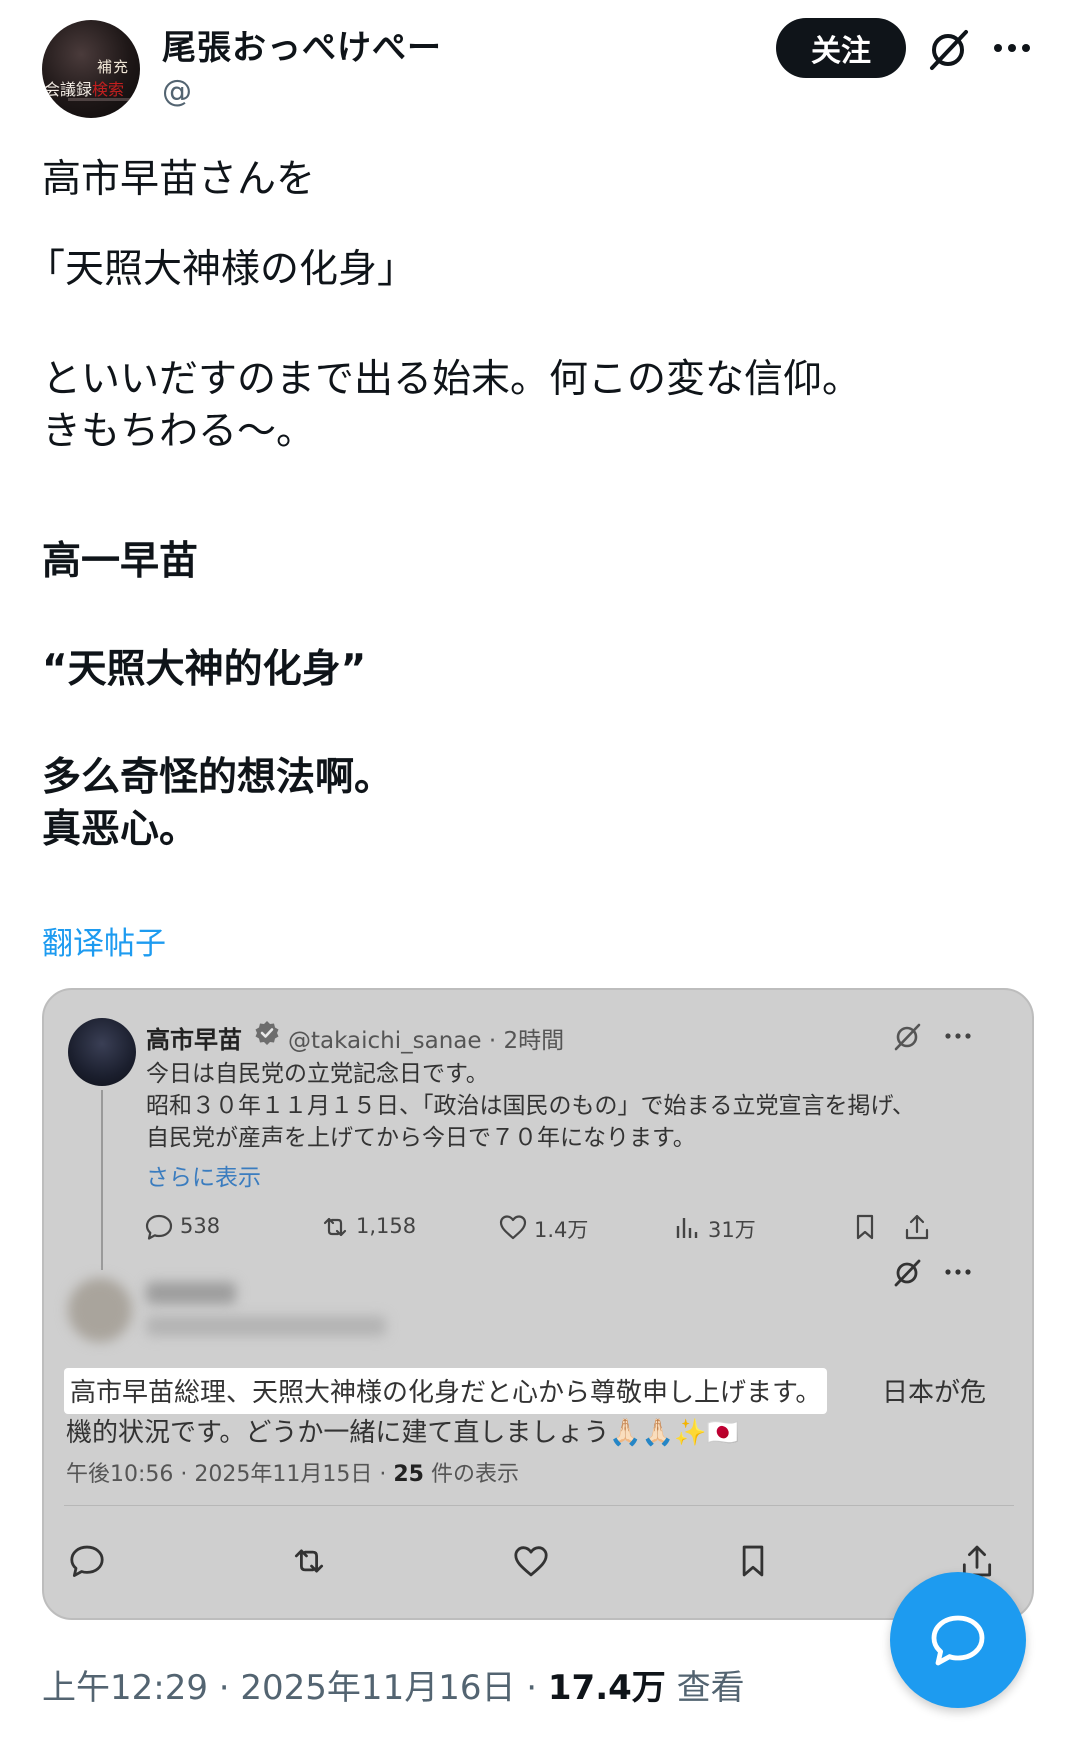 The height and width of the screenshot is (1750, 1080). What do you see at coordinates (386, 1226) in the screenshot?
I see `repost-count: 1,158` at bounding box center [386, 1226].